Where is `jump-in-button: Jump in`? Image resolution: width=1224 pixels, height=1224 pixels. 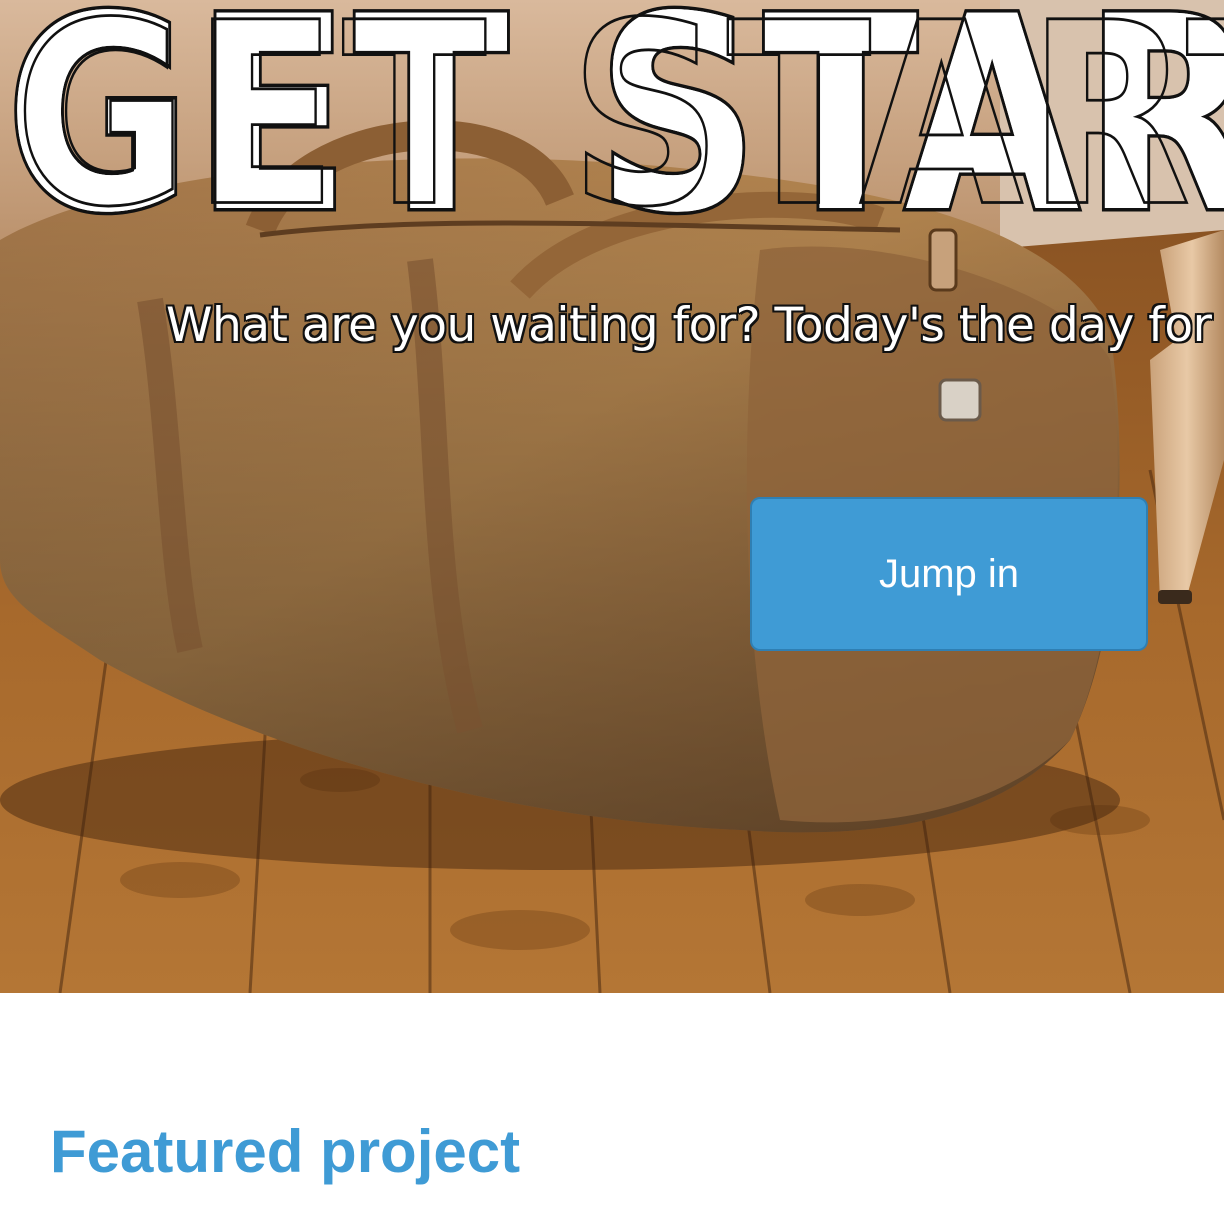 jump-in-button: Jump in is located at coordinates (949, 574).